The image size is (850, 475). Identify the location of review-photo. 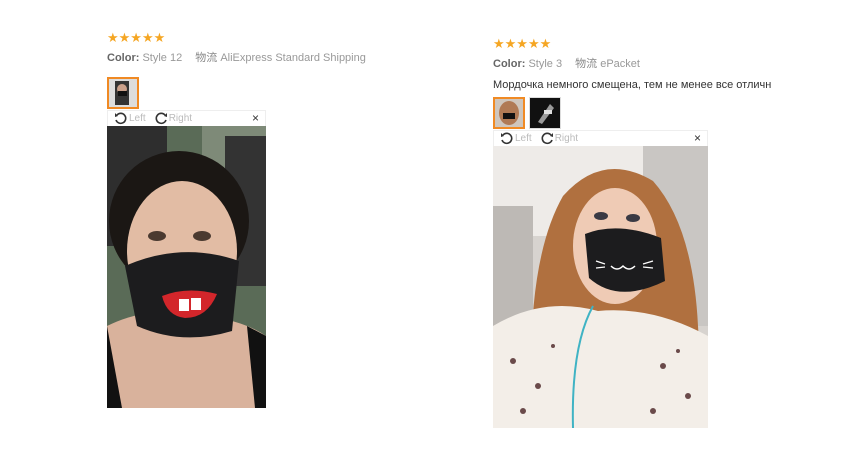
(186, 267).